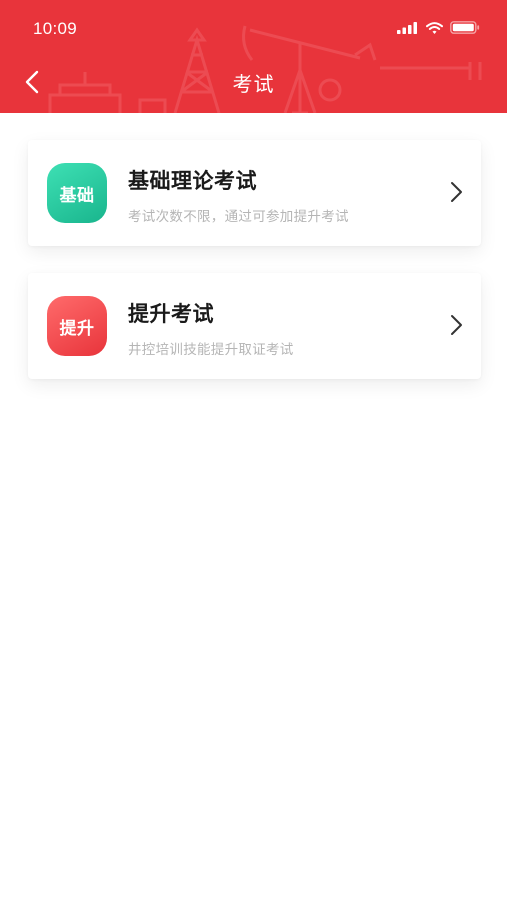  I want to click on basic-badge-icon: 基础, so click(77, 193).